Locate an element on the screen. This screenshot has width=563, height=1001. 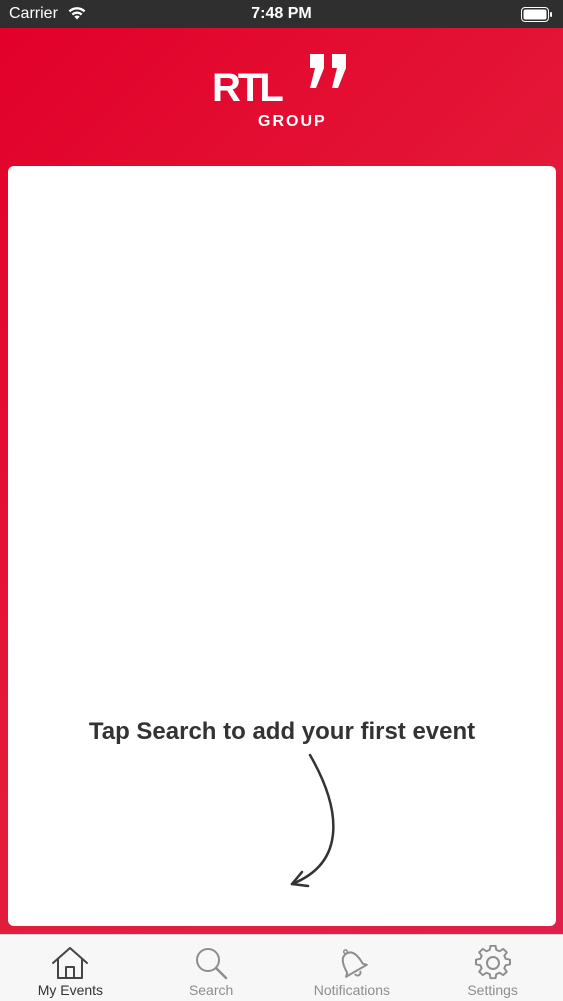
status-bar: Carrier 7:48 PM is located at coordinates (281, 14).